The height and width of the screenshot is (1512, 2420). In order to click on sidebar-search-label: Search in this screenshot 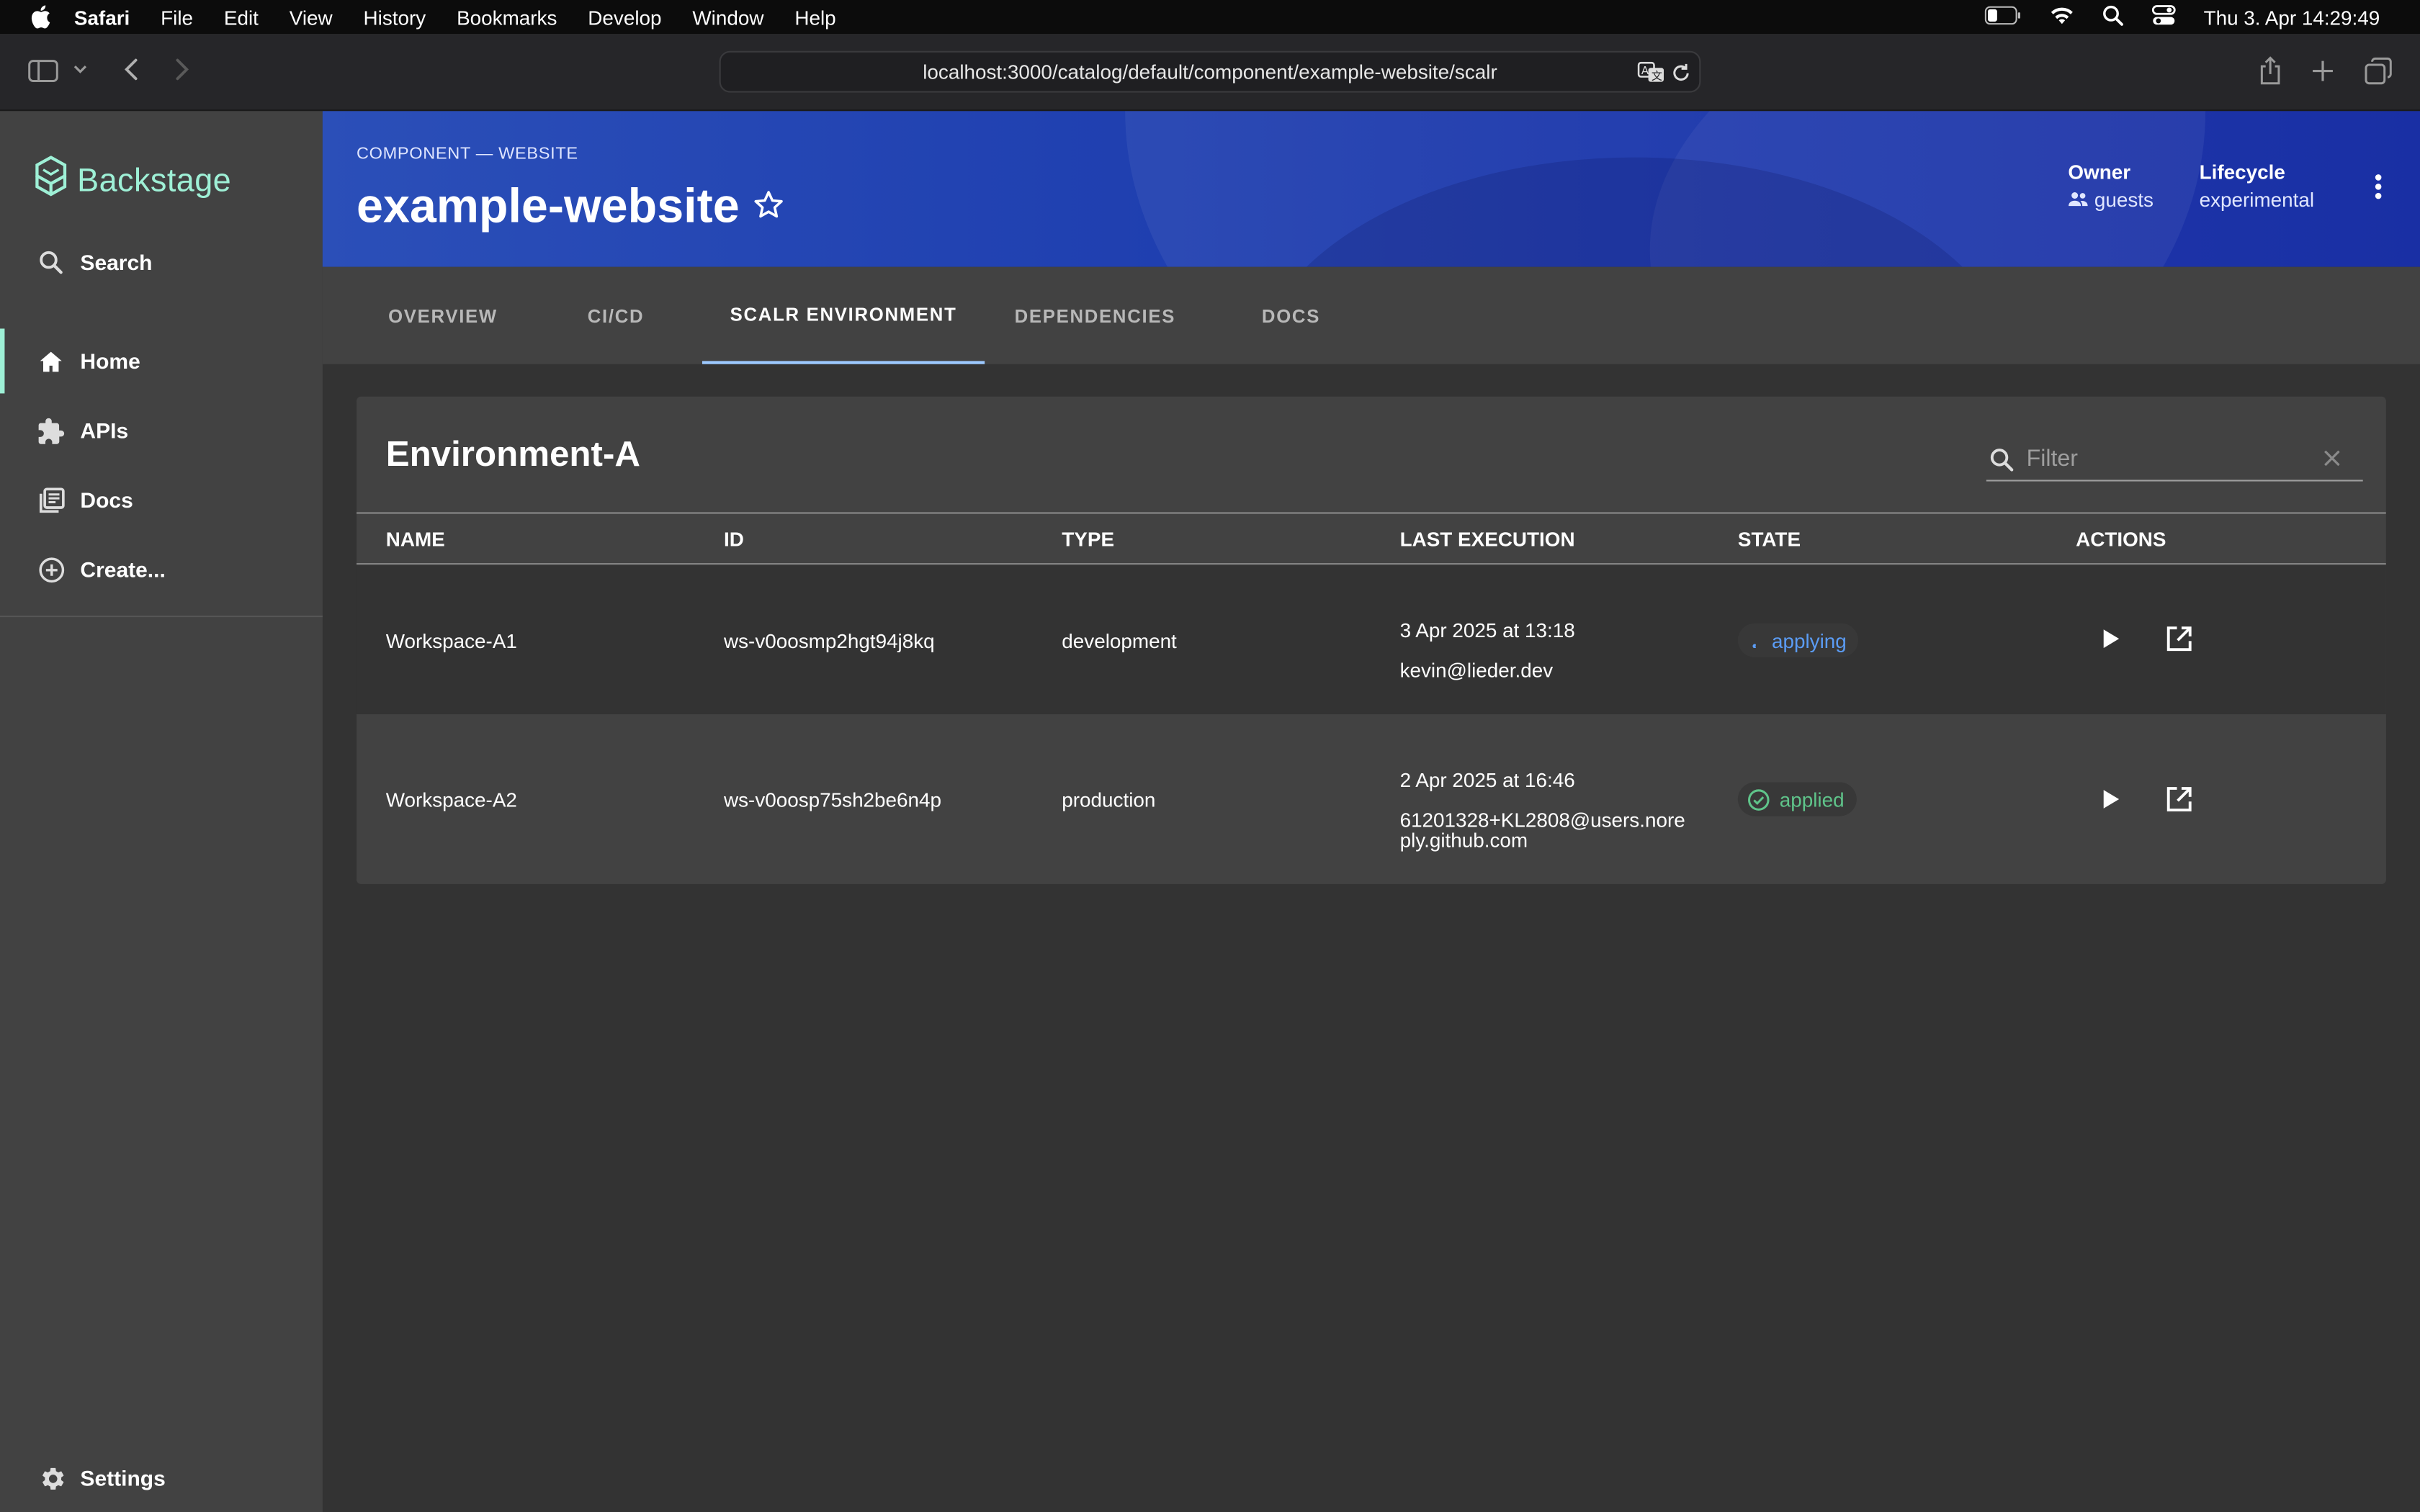, I will do `click(116, 262)`.